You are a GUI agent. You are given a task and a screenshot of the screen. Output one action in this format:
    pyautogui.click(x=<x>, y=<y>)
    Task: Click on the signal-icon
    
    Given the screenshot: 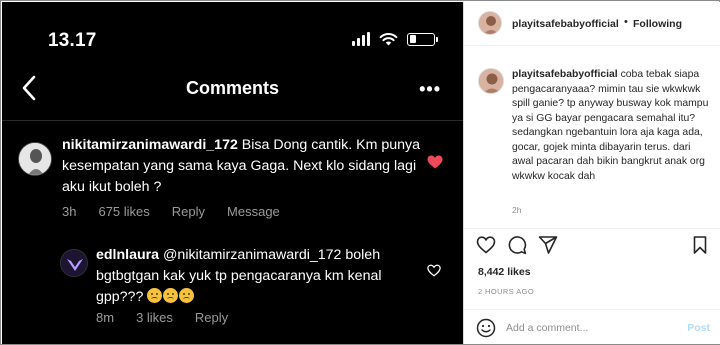 What is the action you would take?
    pyautogui.click(x=361, y=39)
    